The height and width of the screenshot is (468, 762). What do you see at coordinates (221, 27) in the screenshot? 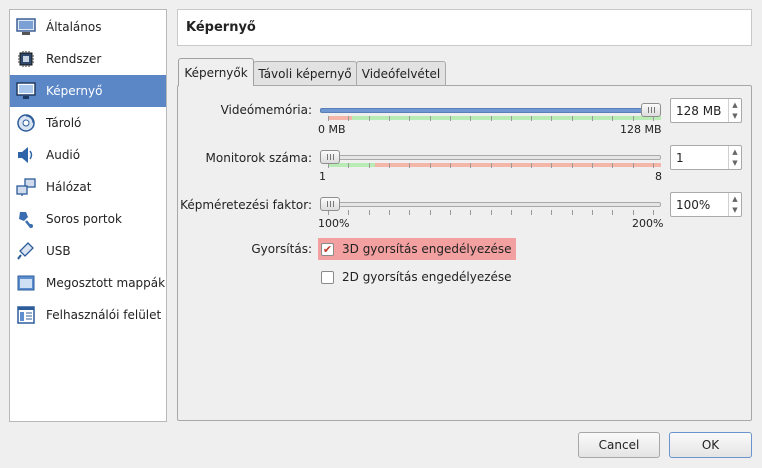
I see `page-title: Képernyő` at bounding box center [221, 27].